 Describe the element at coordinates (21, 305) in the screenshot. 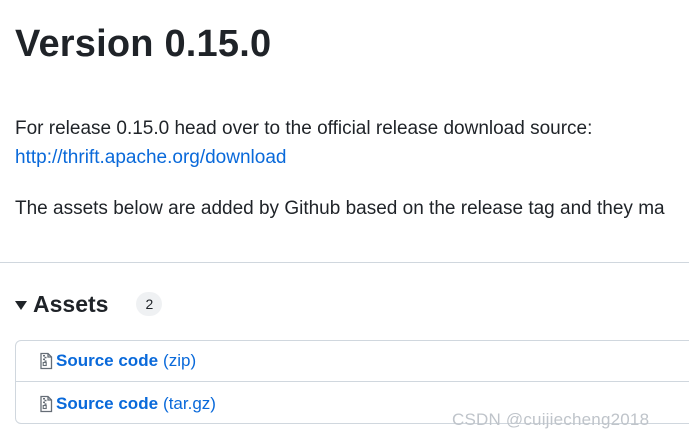

I see `caret-down-icon` at that location.